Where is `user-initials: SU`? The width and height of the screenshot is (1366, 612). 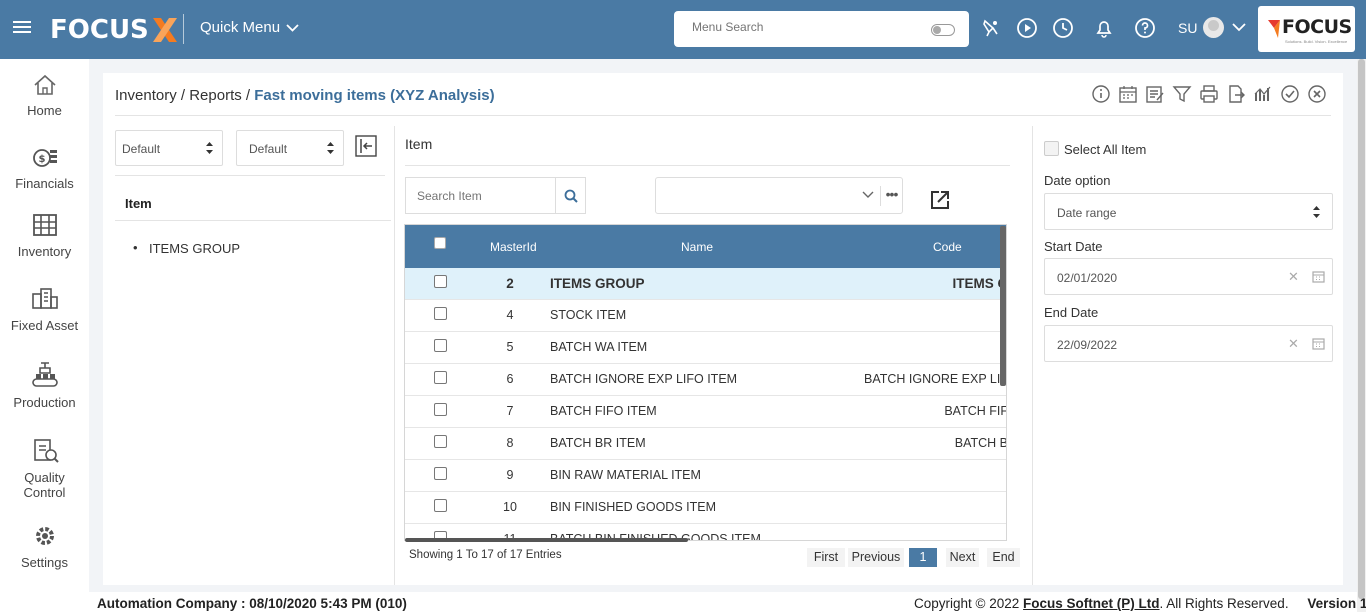
user-initials: SU is located at coordinates (1187, 28).